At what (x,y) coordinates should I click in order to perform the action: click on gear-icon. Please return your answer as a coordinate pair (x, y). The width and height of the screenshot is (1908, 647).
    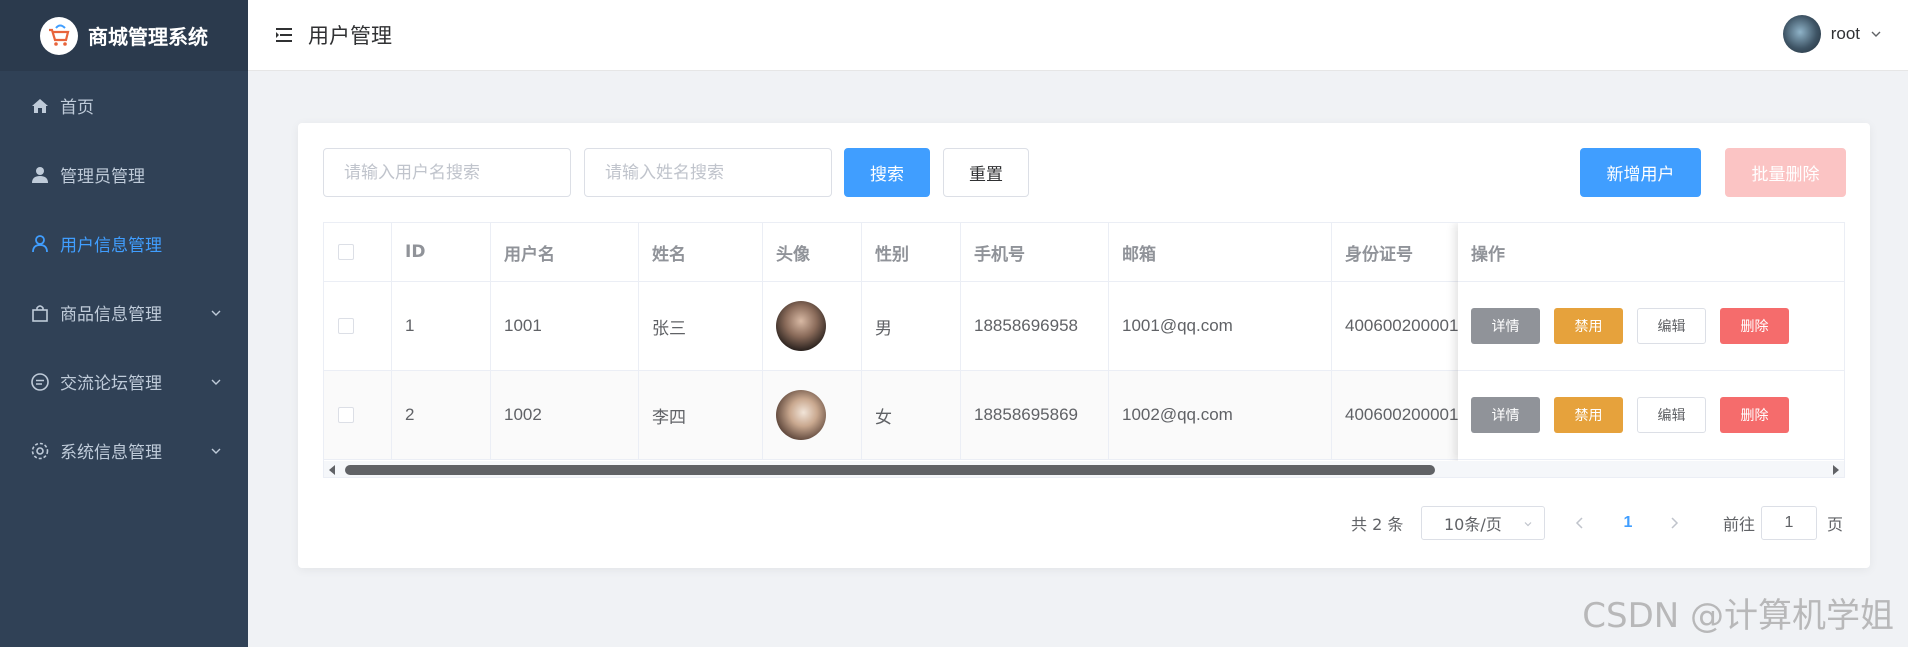
    Looking at the image, I should click on (40, 451).